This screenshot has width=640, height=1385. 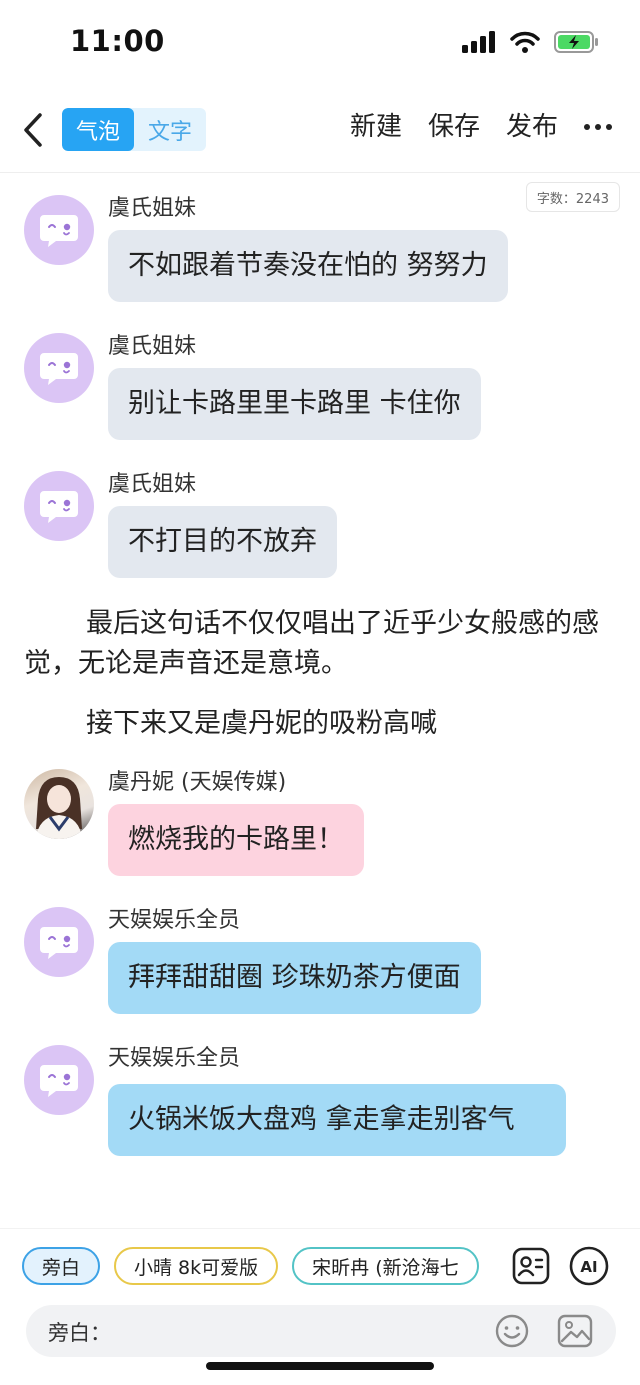 What do you see at coordinates (376, 124) in the screenshot?
I see `new-button: 新建` at bounding box center [376, 124].